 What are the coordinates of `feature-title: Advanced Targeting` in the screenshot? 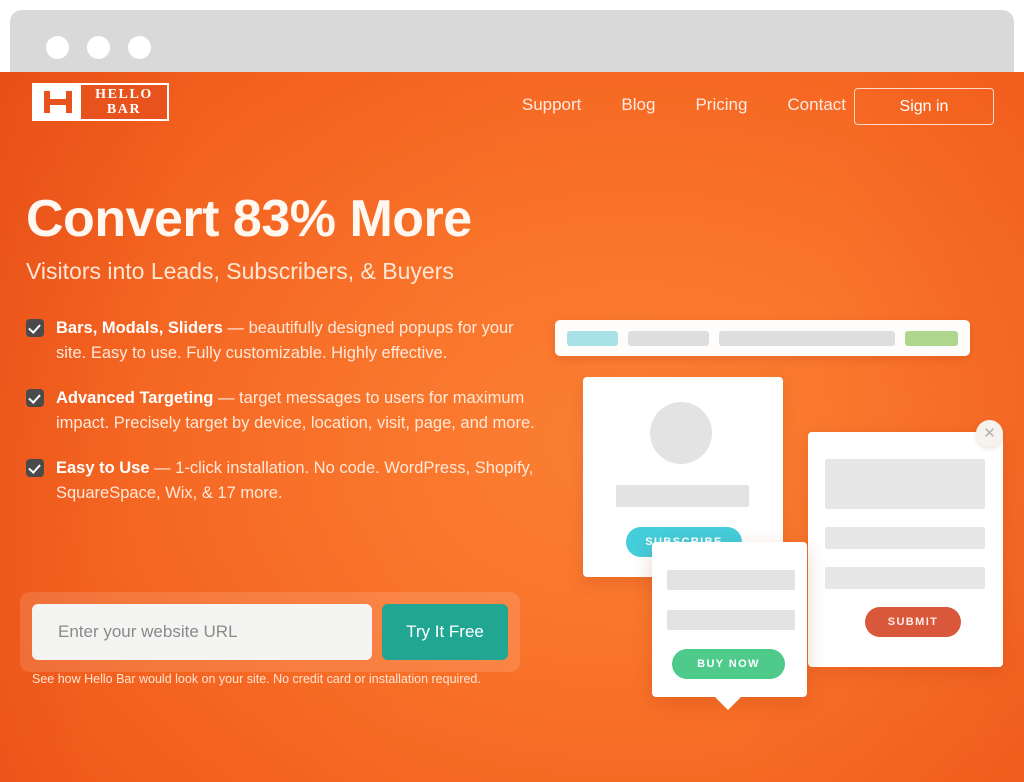 It's located at (135, 398).